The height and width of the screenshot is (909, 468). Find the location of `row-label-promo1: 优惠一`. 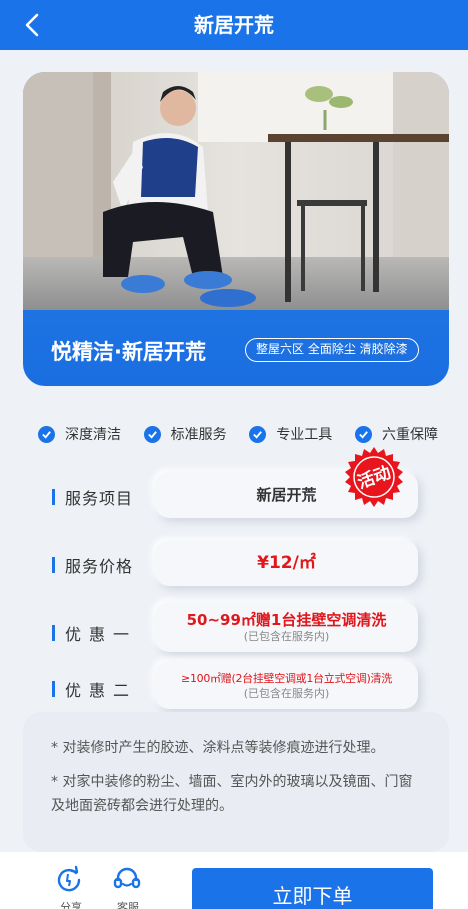

row-label-promo1: 优惠一 is located at coordinates (94, 633).